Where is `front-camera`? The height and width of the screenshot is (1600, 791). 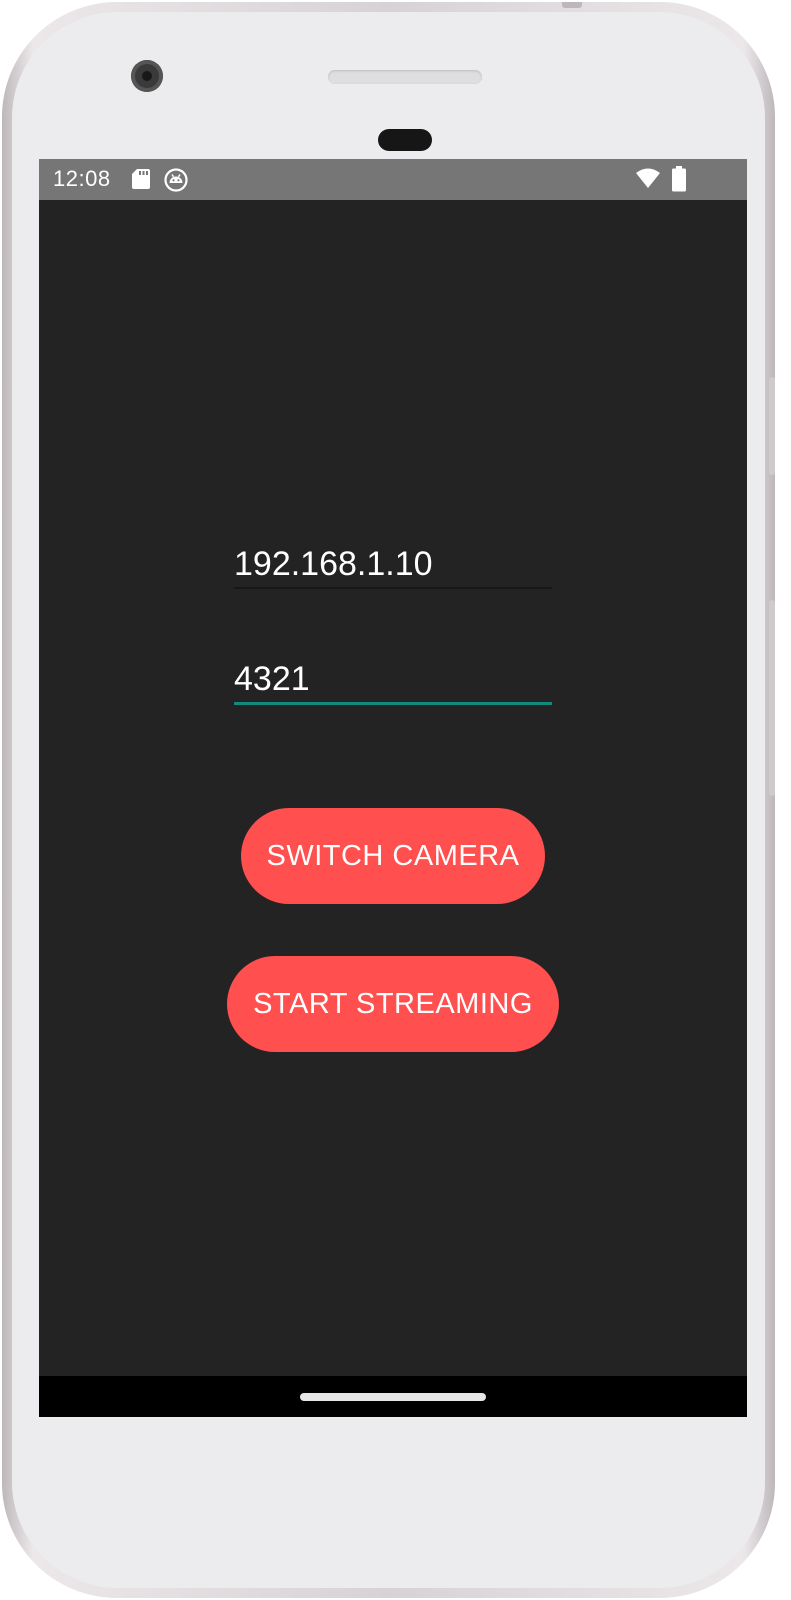
front-camera is located at coordinates (147, 76).